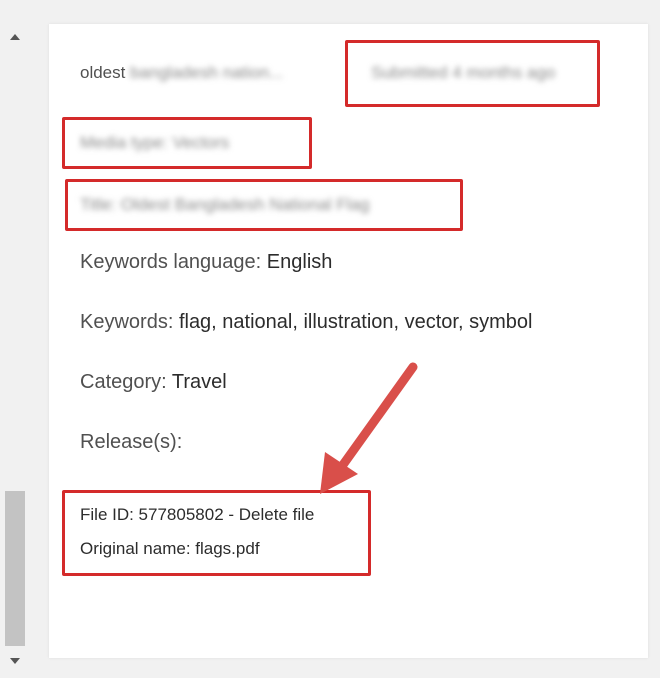 This screenshot has height=678, width=660. Describe the element at coordinates (15, 661) in the screenshot. I see `scroll-down-arrow-icon` at that location.